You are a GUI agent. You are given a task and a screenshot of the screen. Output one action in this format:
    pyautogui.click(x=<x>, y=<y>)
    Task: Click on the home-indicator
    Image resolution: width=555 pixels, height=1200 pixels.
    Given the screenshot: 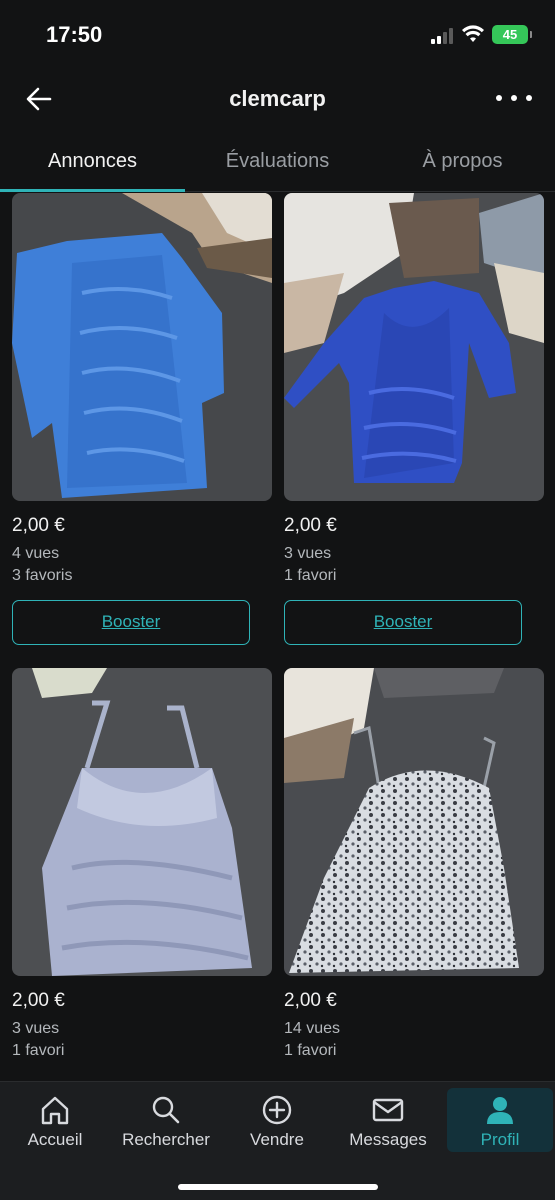 What is the action you would take?
    pyautogui.click(x=278, y=1187)
    